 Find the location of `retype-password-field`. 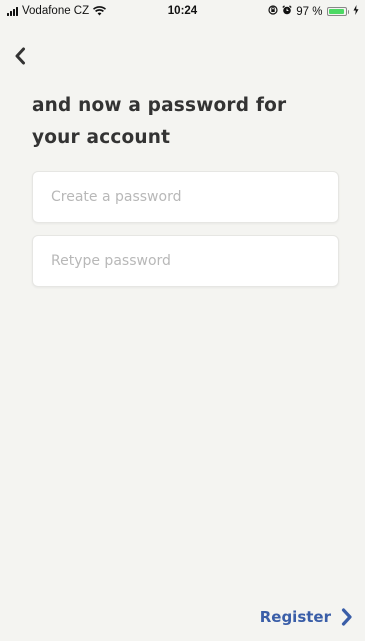

retype-password-field is located at coordinates (185, 261).